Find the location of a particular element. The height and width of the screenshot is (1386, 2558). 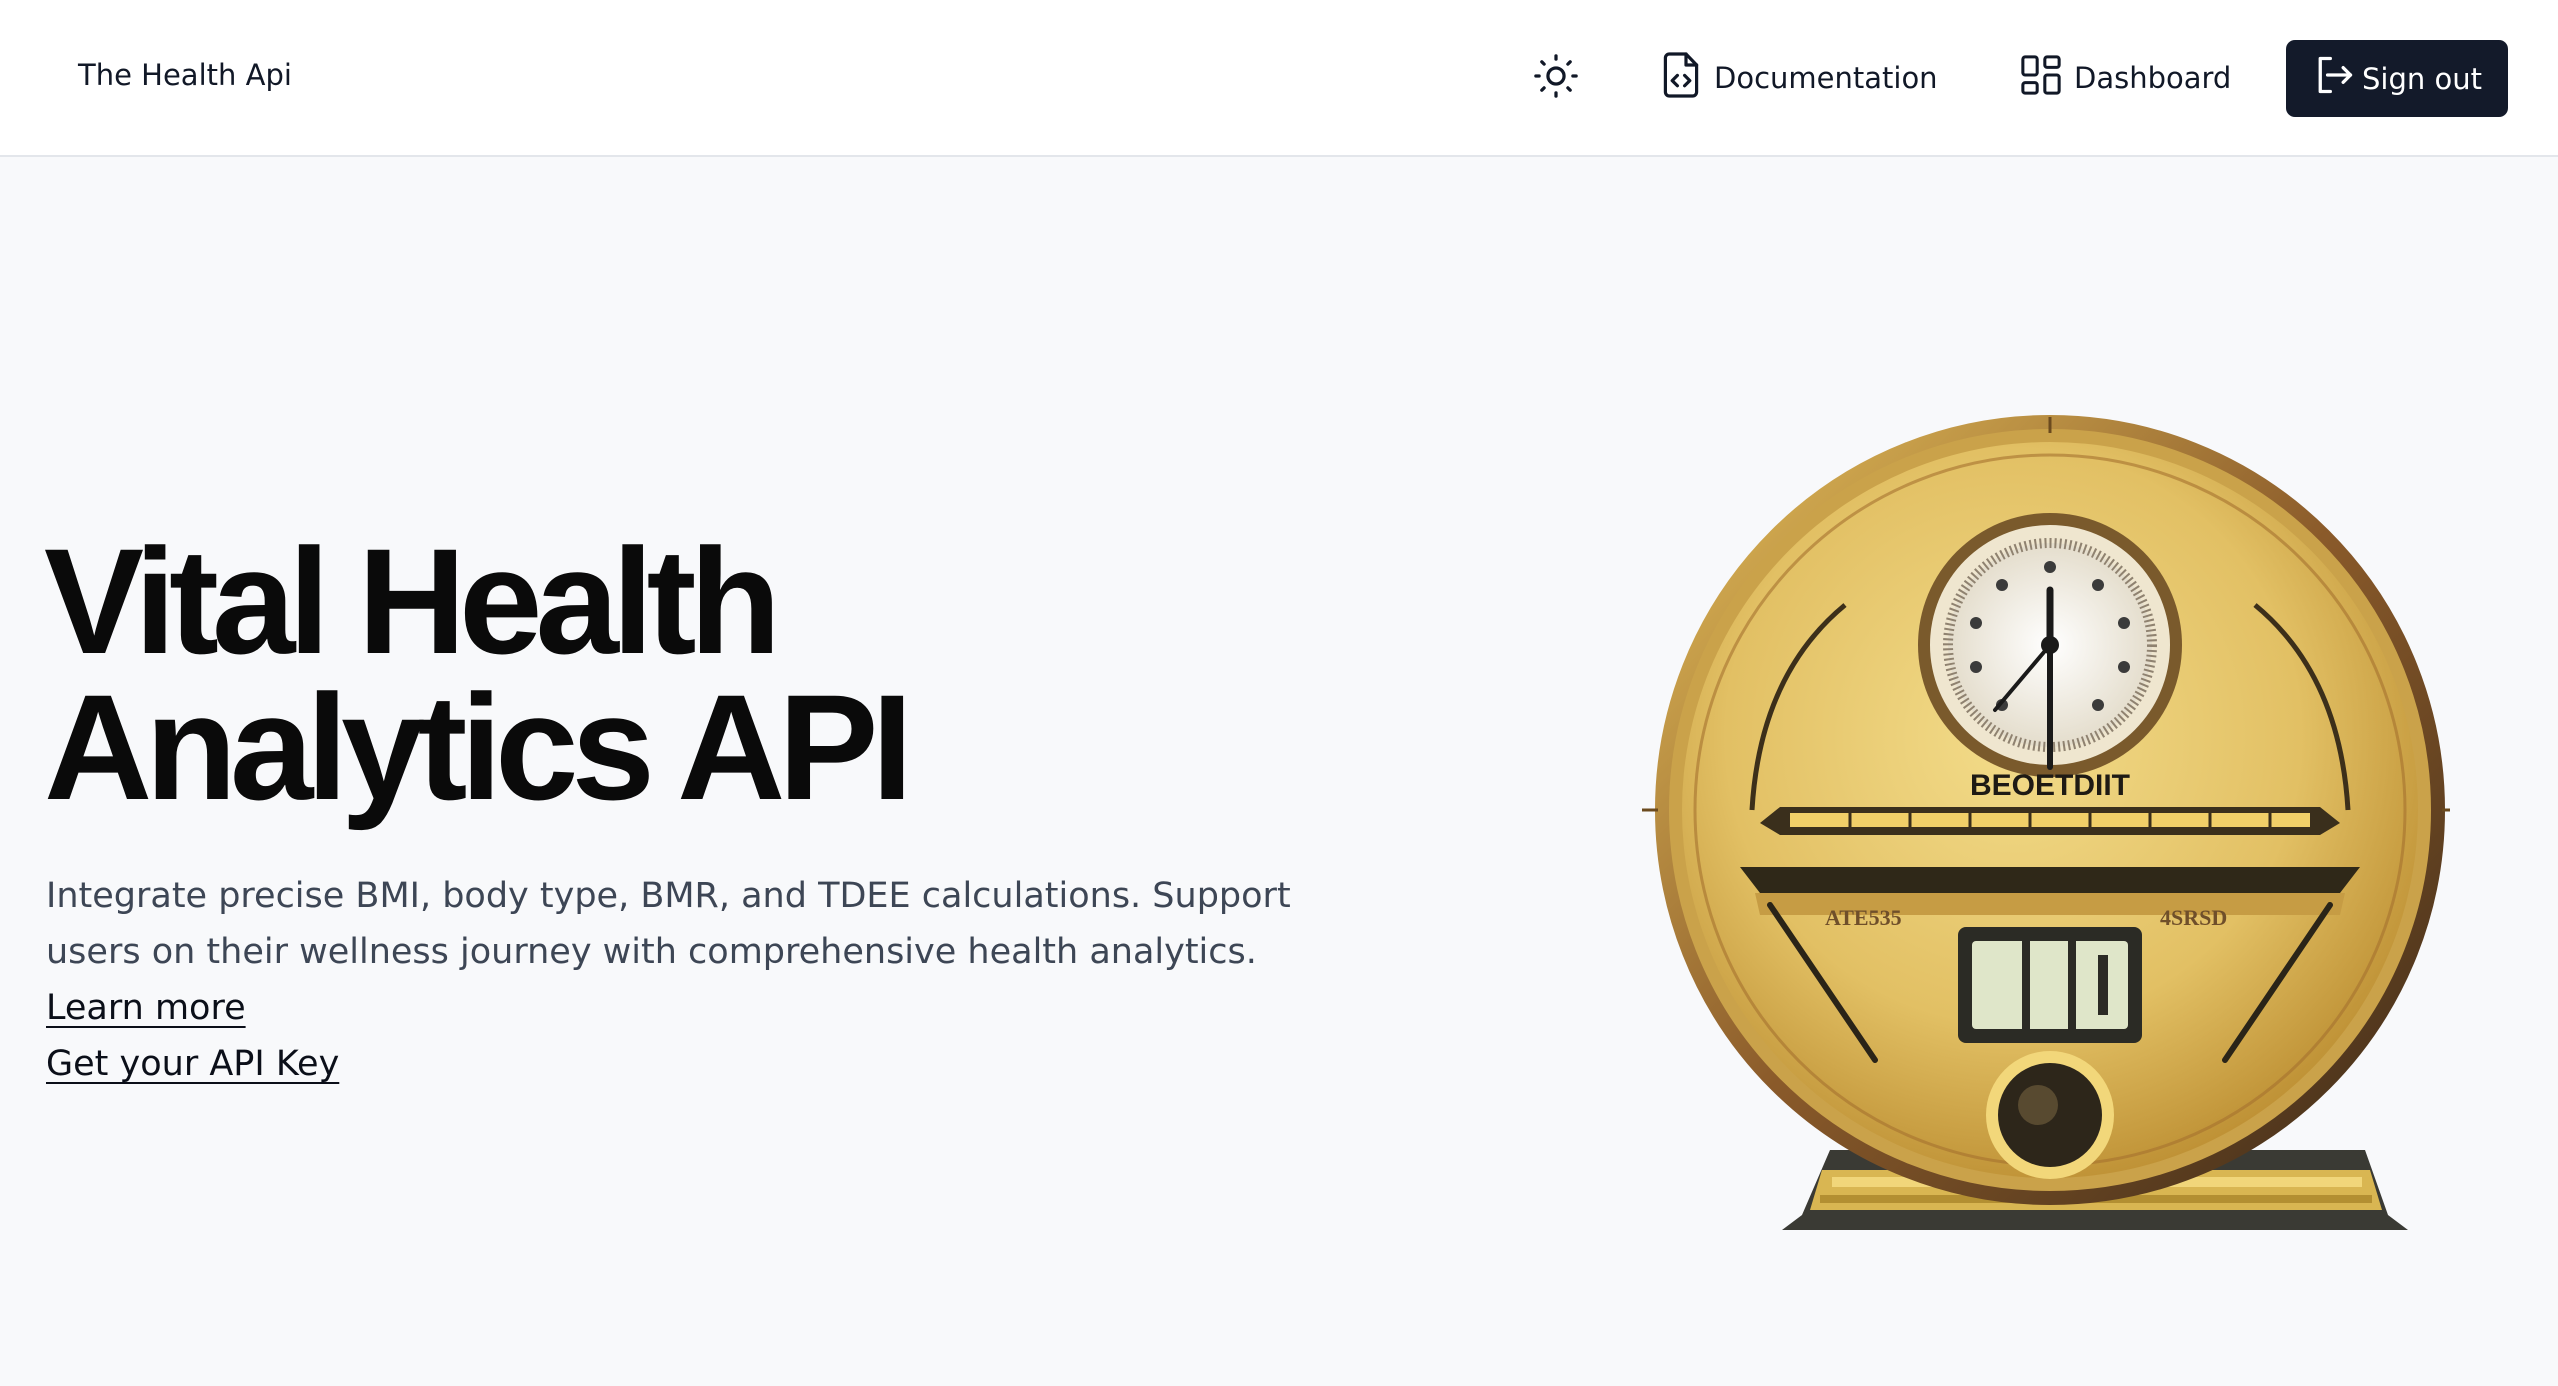

nav-documentation-link: Documentation is located at coordinates (1799, 78).